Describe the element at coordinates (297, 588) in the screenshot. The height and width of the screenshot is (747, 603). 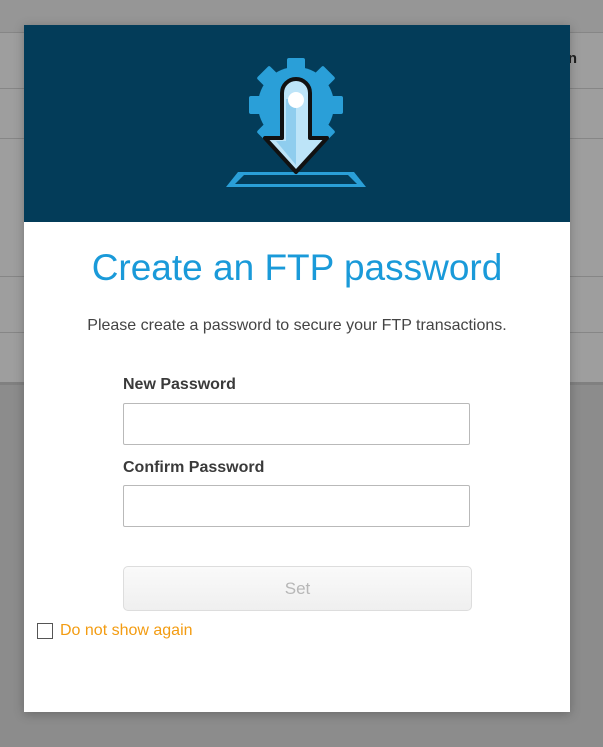
I see `set-button: Set` at that location.